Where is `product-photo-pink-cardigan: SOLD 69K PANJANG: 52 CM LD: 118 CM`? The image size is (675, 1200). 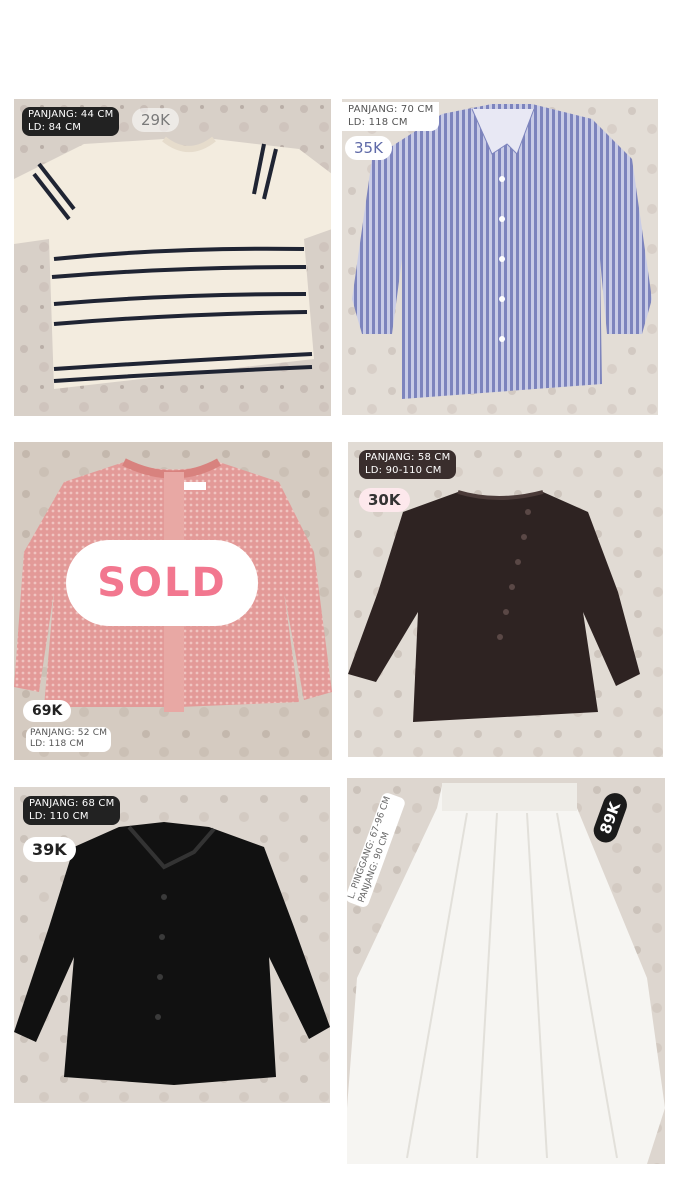
product-photo-pink-cardigan: SOLD 69K PANJANG: 52 CM LD: 118 CM is located at coordinates (173, 601).